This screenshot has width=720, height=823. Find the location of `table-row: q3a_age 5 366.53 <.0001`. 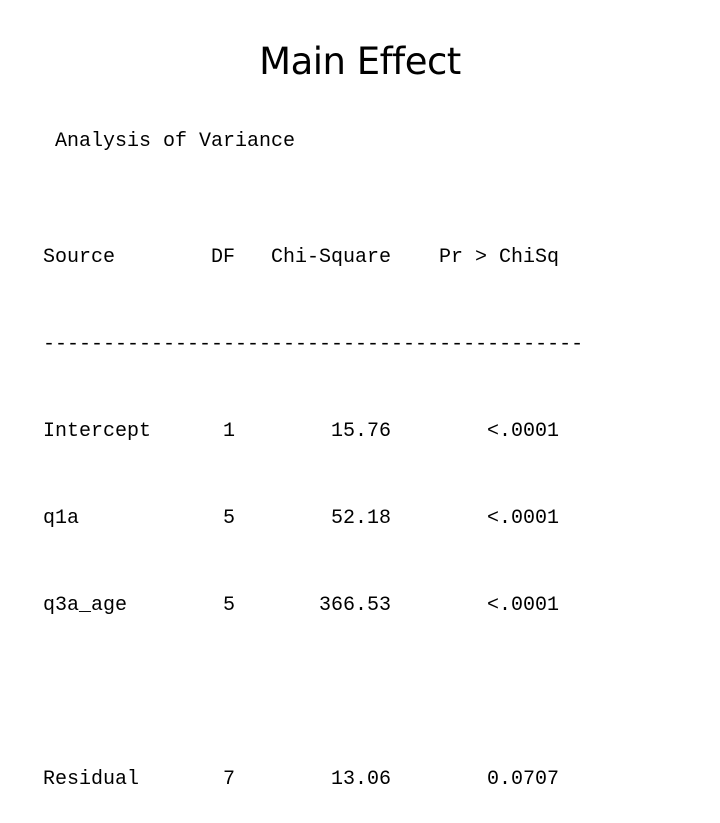

table-row: q3a_age 5 366.53 <.0001 is located at coordinates (313, 605).